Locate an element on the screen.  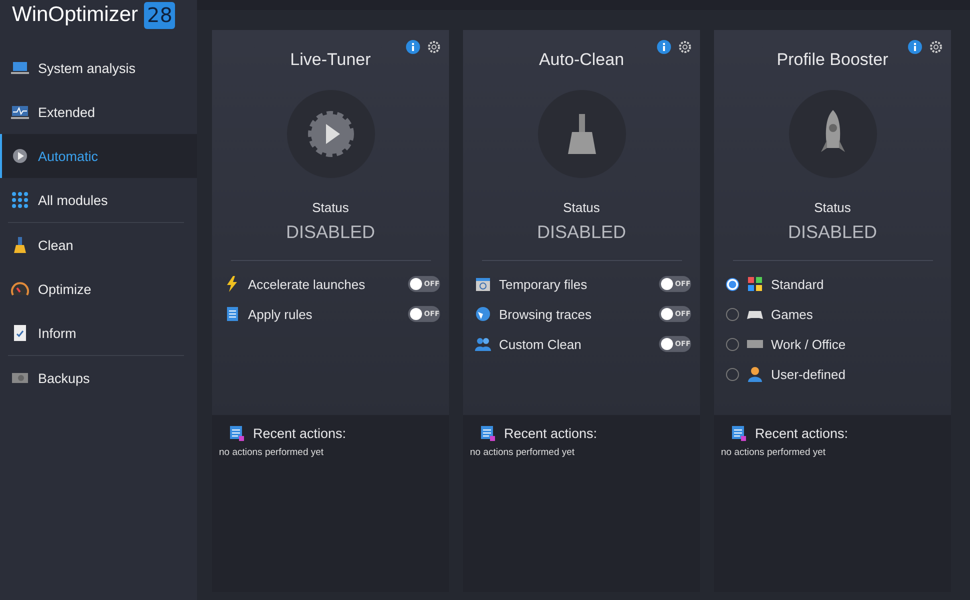
option-label: Apply rules is located at coordinates (281, 314).